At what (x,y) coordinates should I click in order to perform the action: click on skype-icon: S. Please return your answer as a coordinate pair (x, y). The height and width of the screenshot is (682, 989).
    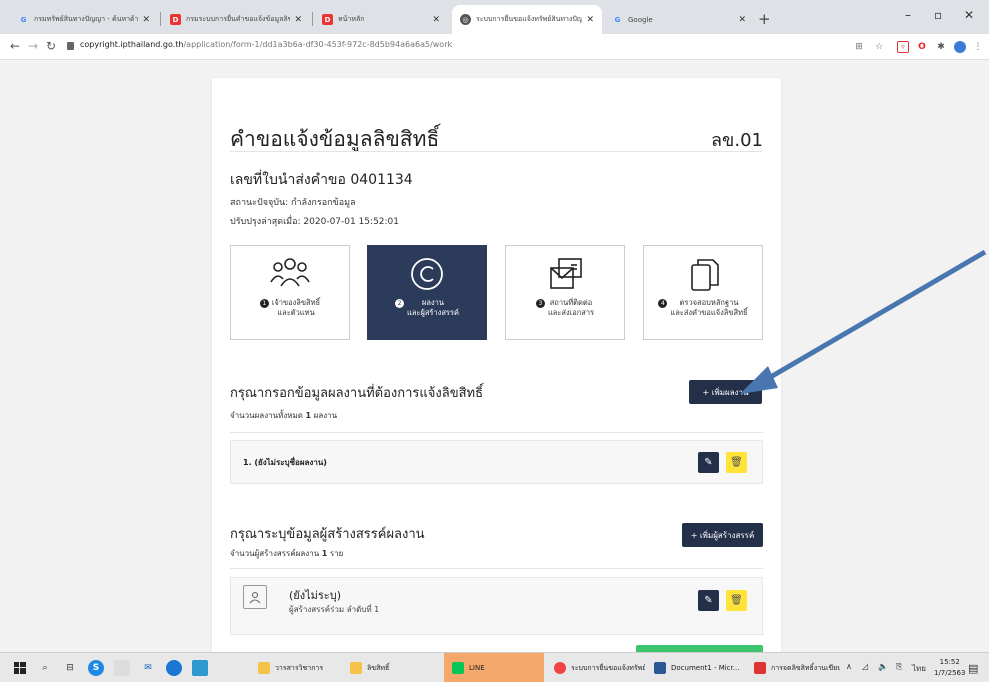
    Looking at the image, I should click on (96, 668).